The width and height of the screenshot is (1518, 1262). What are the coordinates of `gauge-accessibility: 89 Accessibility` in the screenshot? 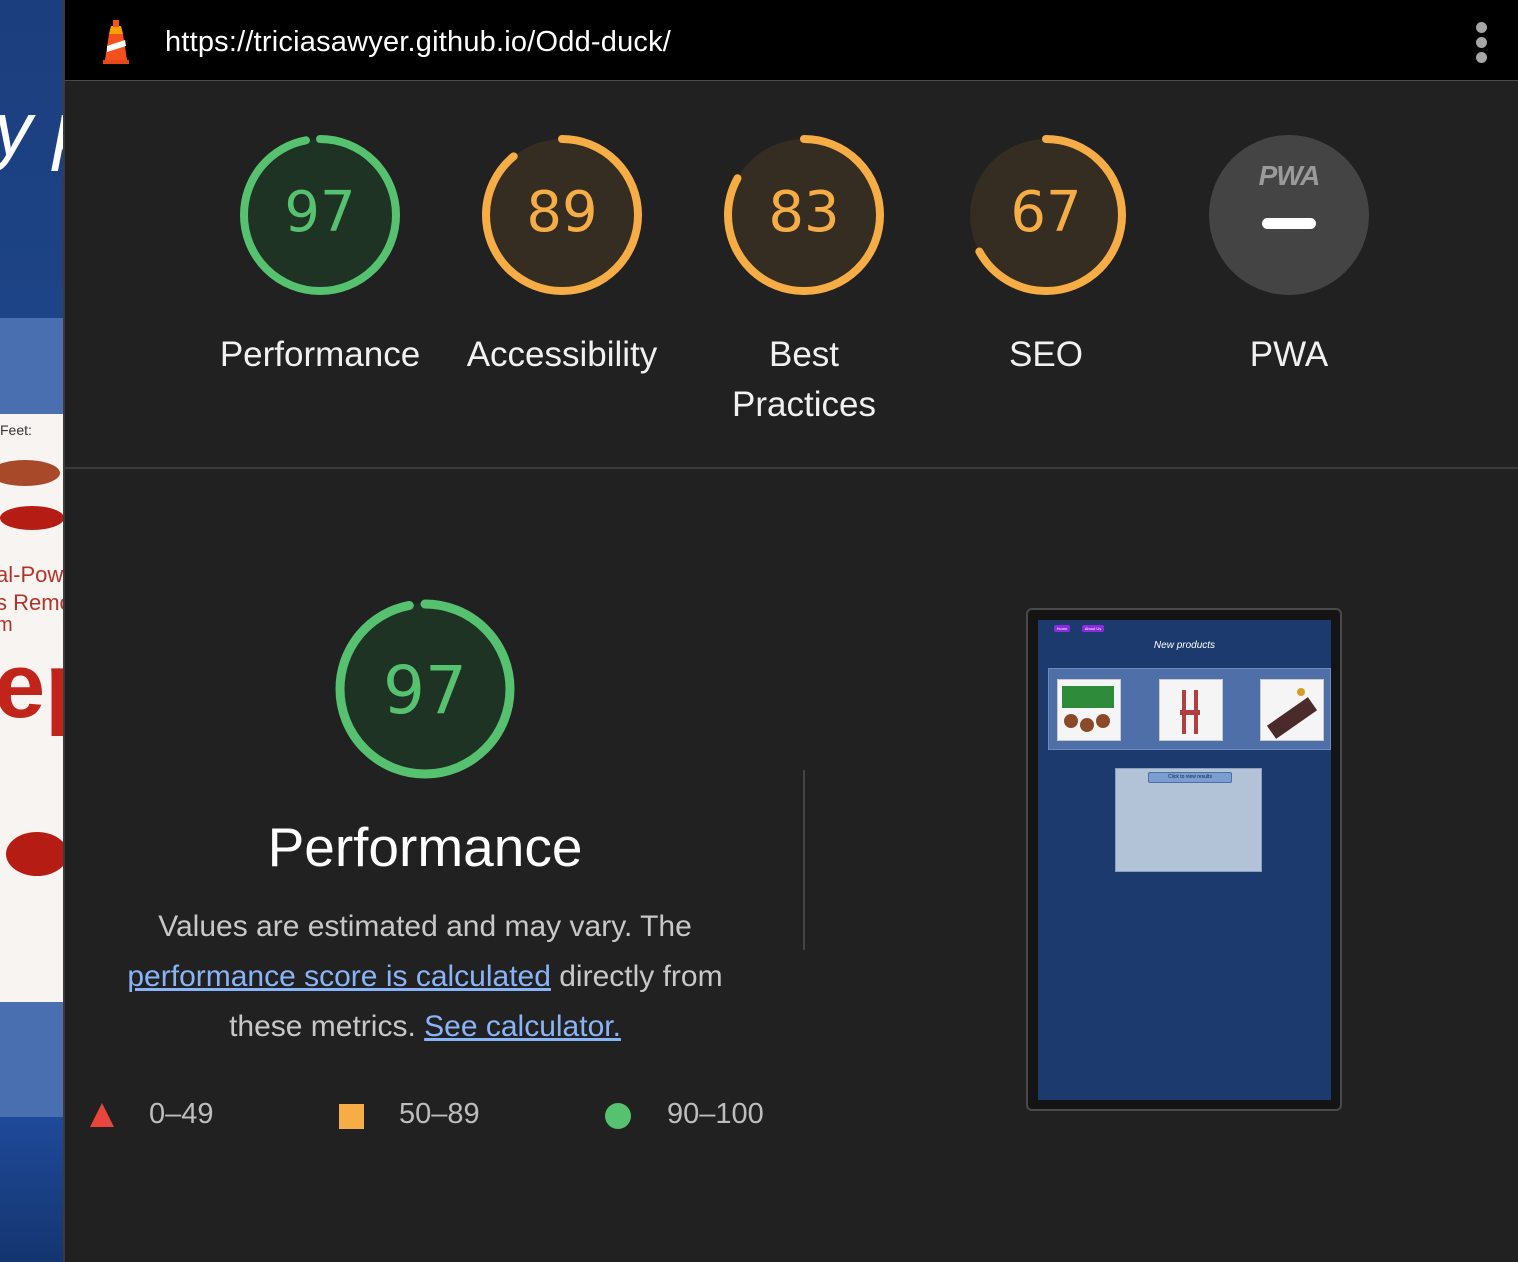 It's located at (562, 255).